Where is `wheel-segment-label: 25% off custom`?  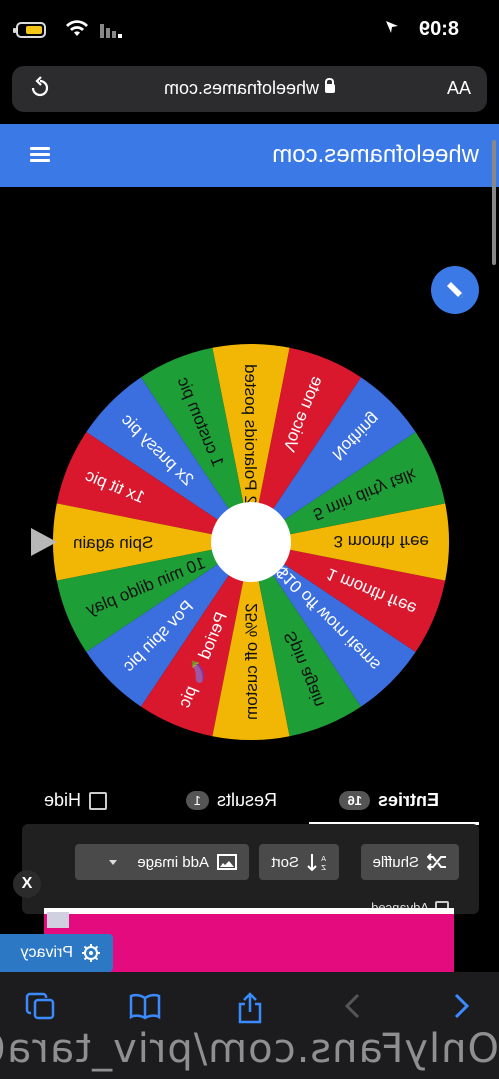 wheel-segment-label: 25% off custom is located at coordinates (251, 661).